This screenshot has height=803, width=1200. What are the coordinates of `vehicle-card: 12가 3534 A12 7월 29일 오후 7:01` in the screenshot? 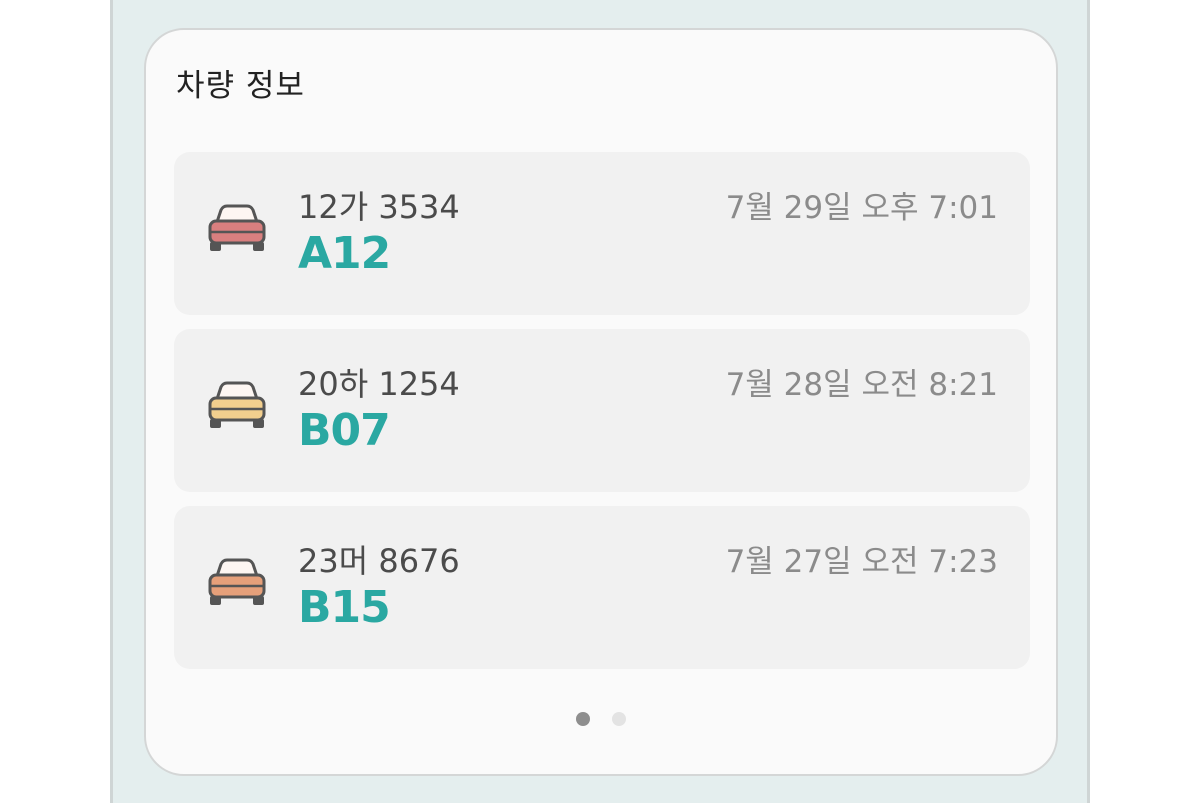 It's located at (602, 233).